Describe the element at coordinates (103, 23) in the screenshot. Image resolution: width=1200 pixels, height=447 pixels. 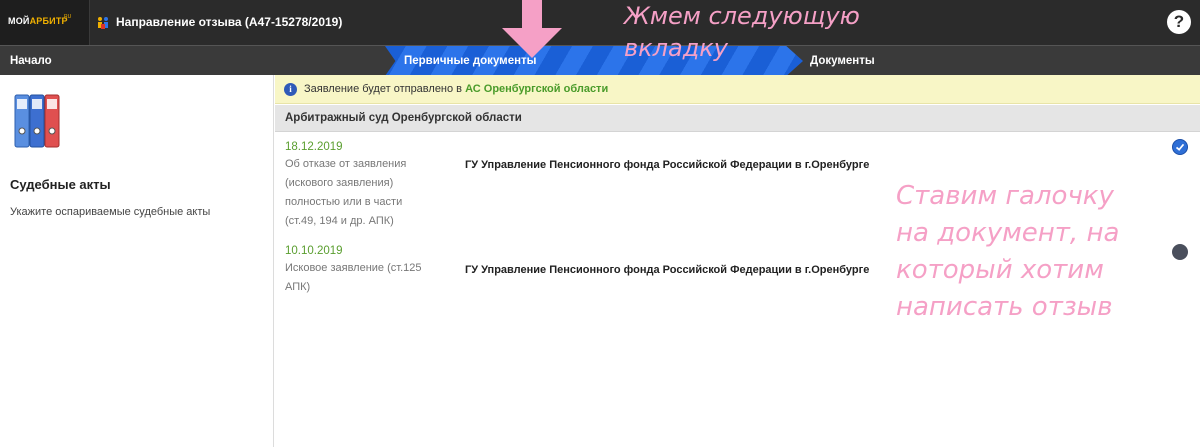
I see `people-icon` at that location.